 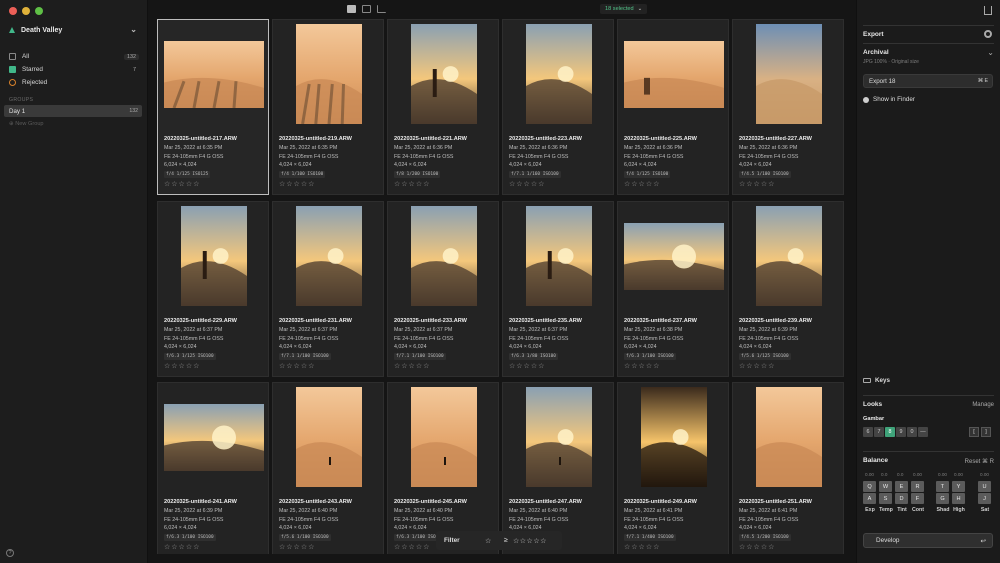 I want to click on library-selector: Death Valley ⌄, so click(x=73, y=30).